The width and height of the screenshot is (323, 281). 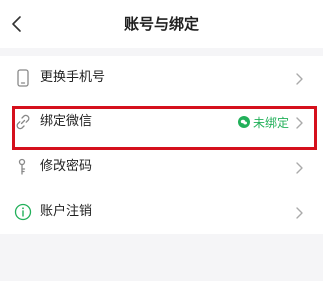 What do you see at coordinates (73, 77) in the screenshot?
I see `row-label: 更换手机号` at bounding box center [73, 77].